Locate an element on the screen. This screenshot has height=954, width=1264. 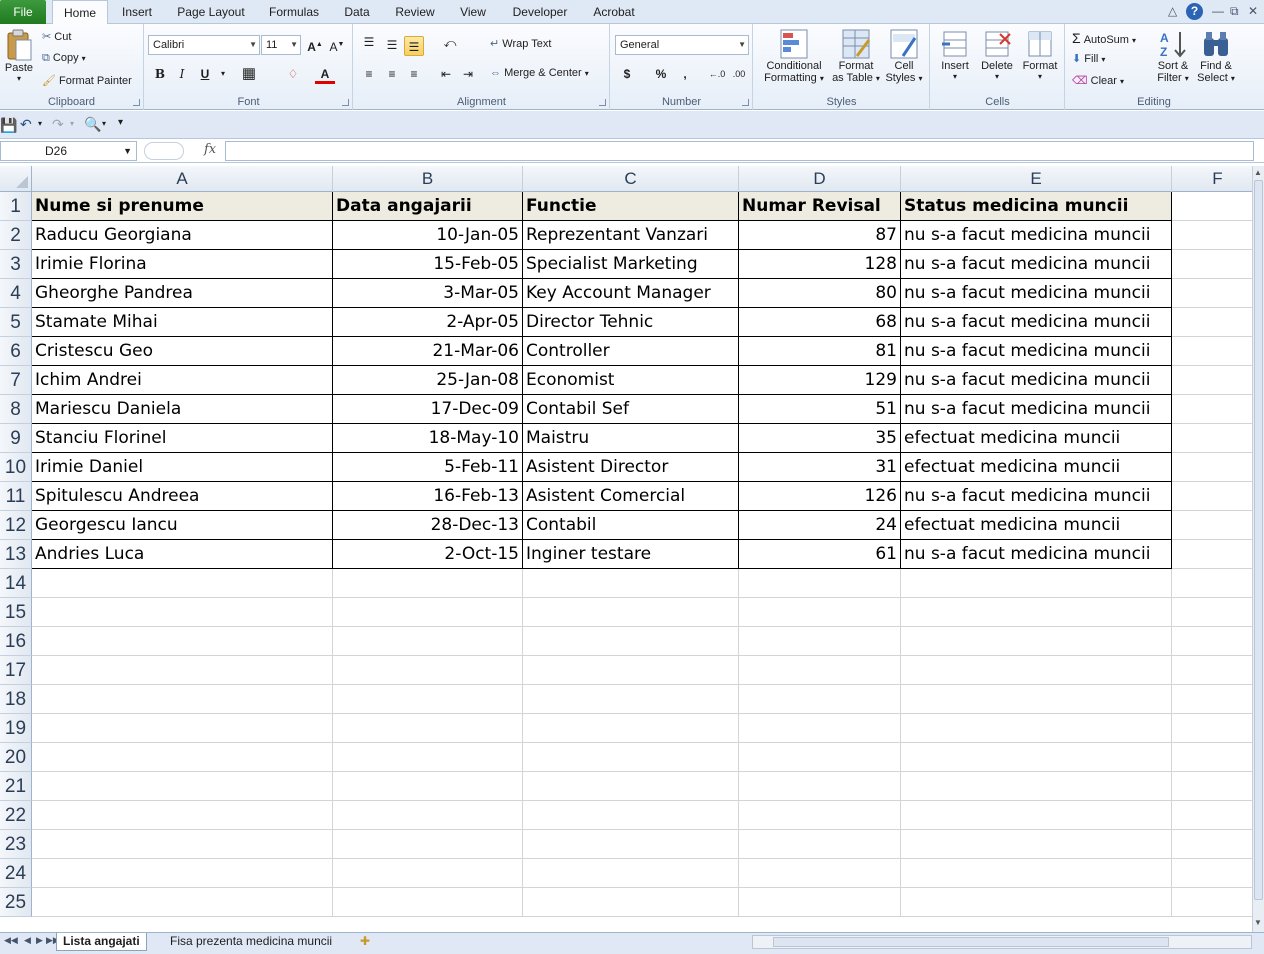
row-header: 13 is located at coordinates (16, 554).